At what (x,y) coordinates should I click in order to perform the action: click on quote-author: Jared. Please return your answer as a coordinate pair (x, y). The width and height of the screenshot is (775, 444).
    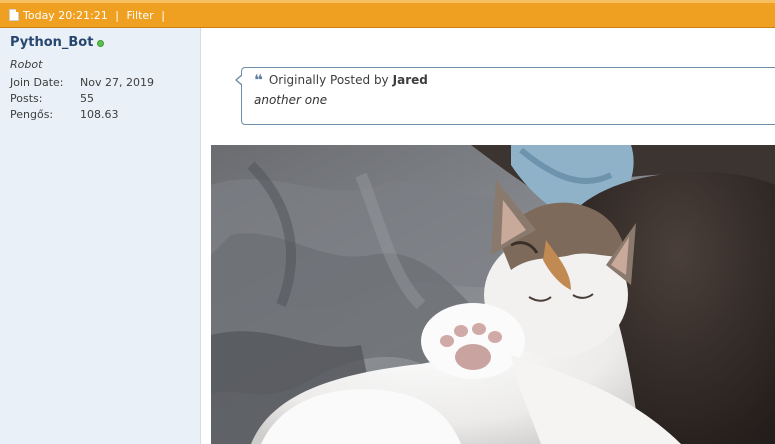
    Looking at the image, I should click on (410, 80).